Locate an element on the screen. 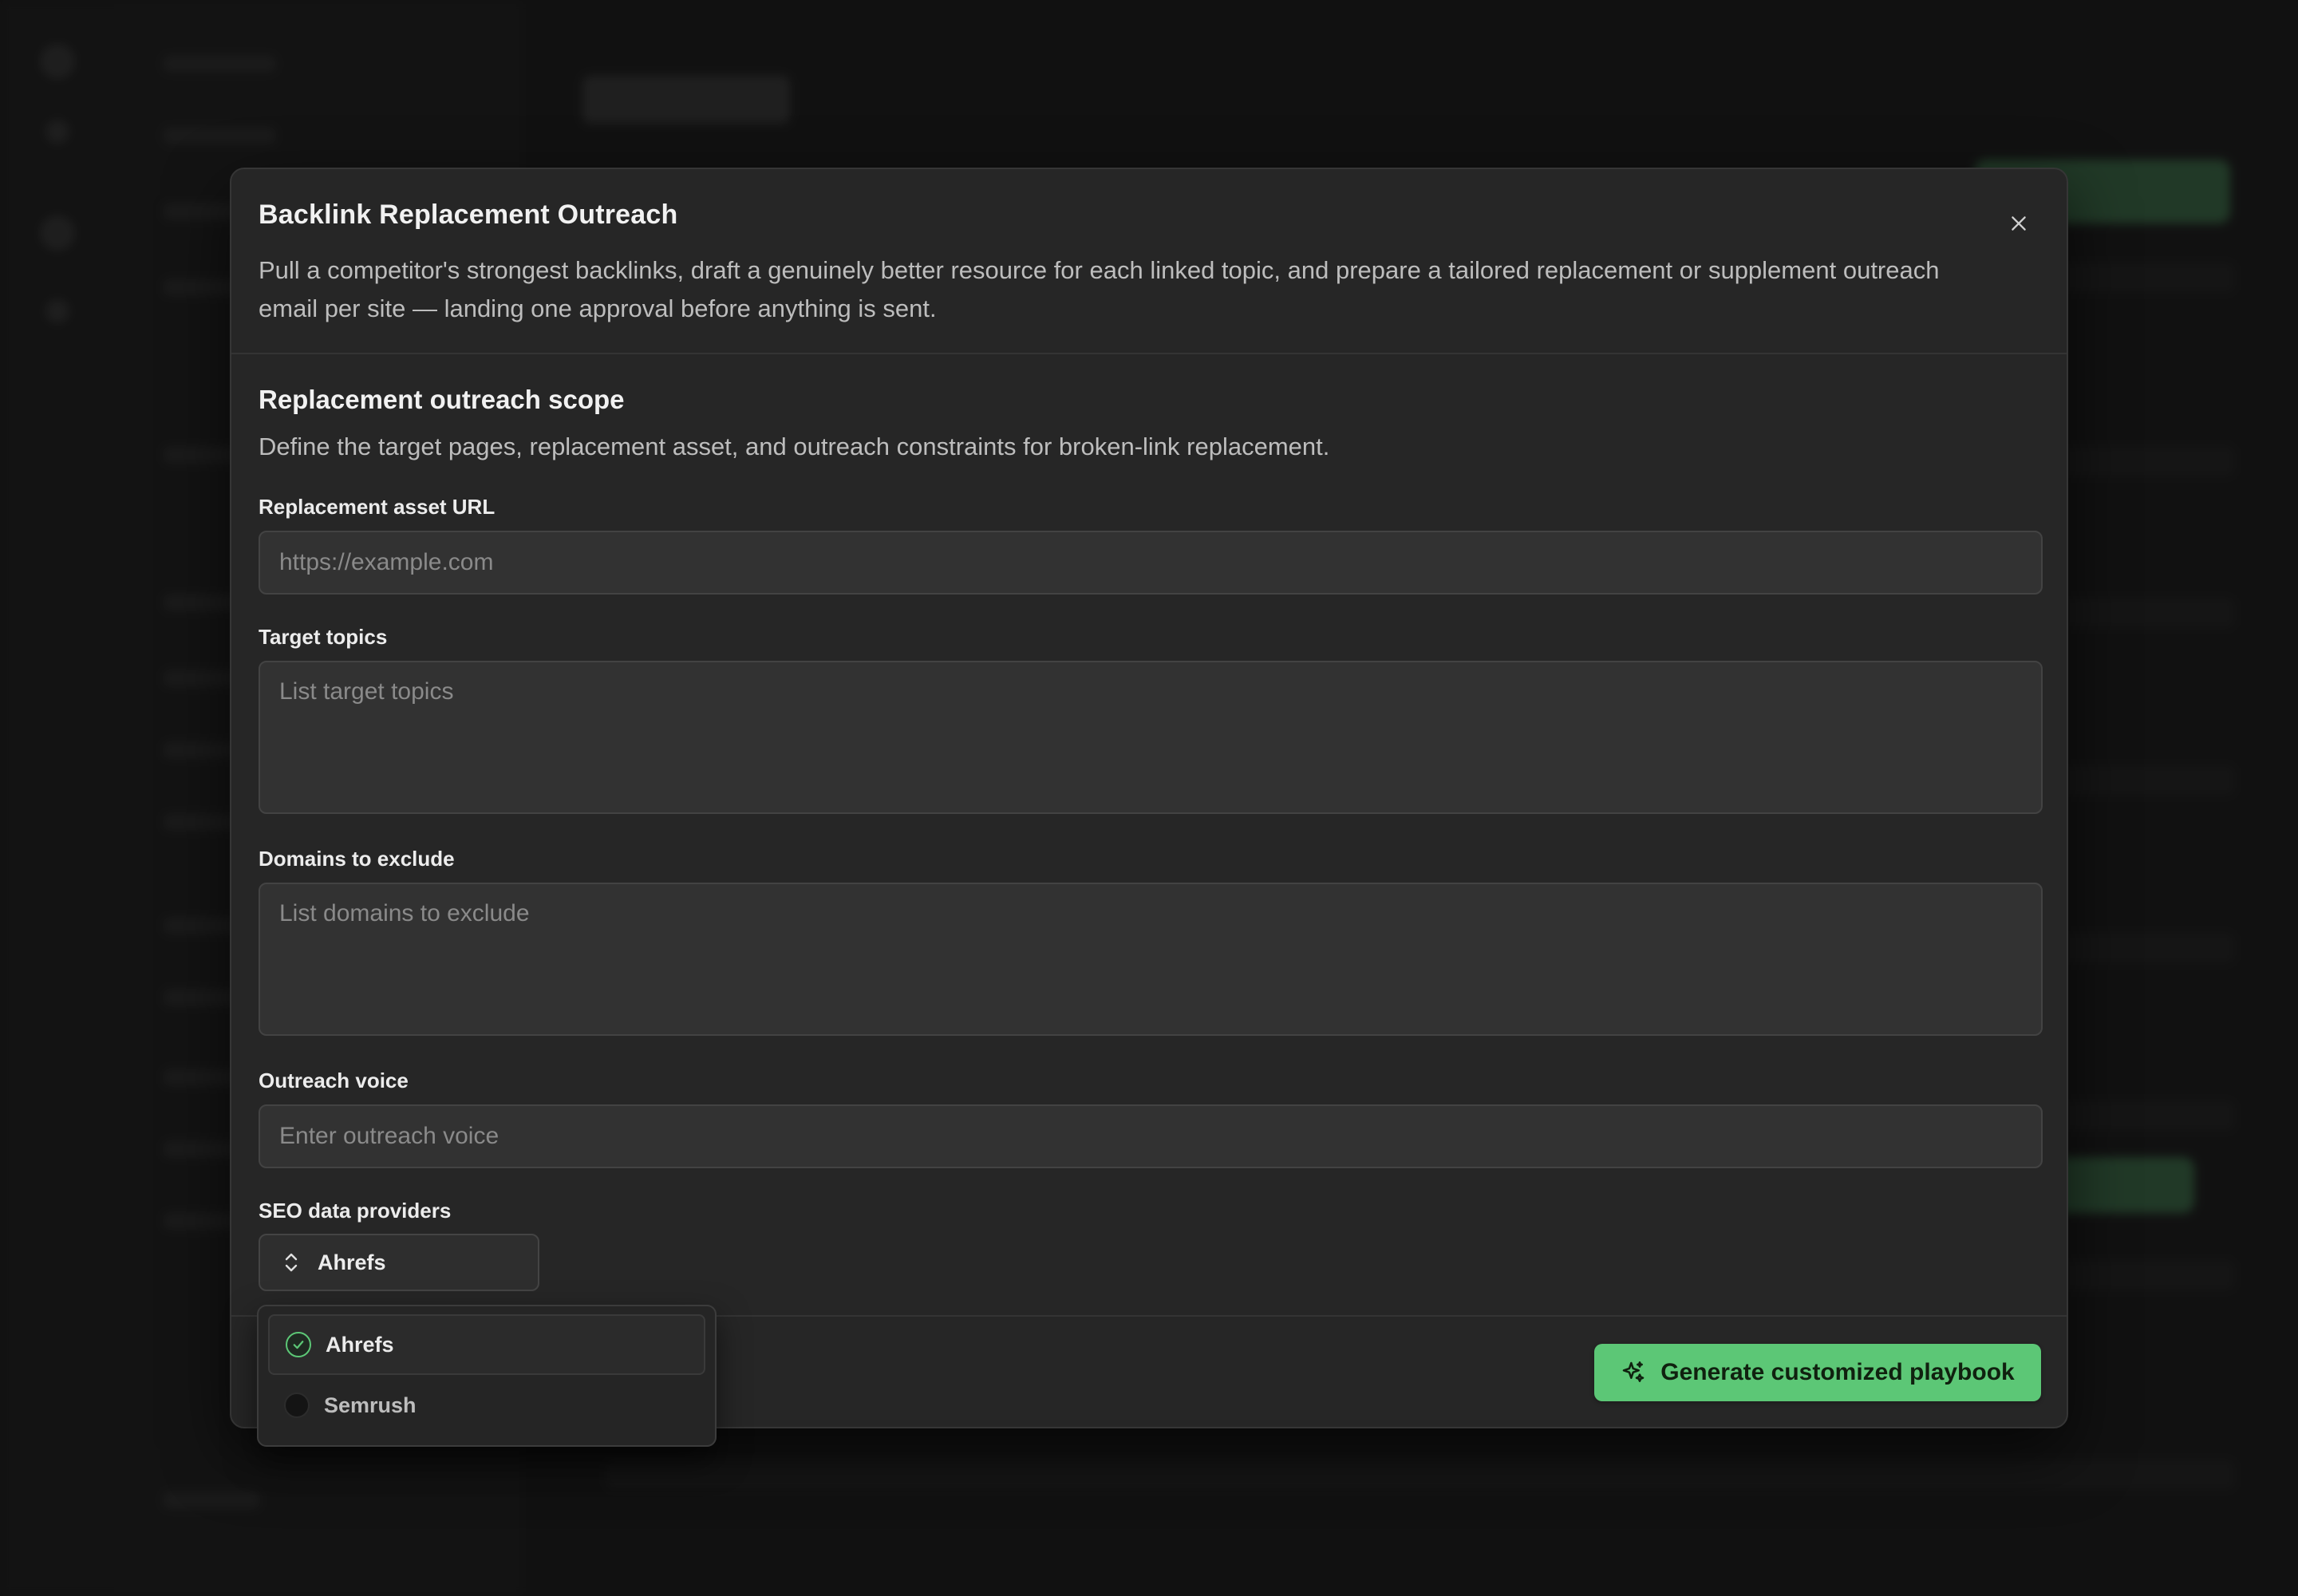  provider-option-ahrefs: Ahrefs is located at coordinates (486, 1344).